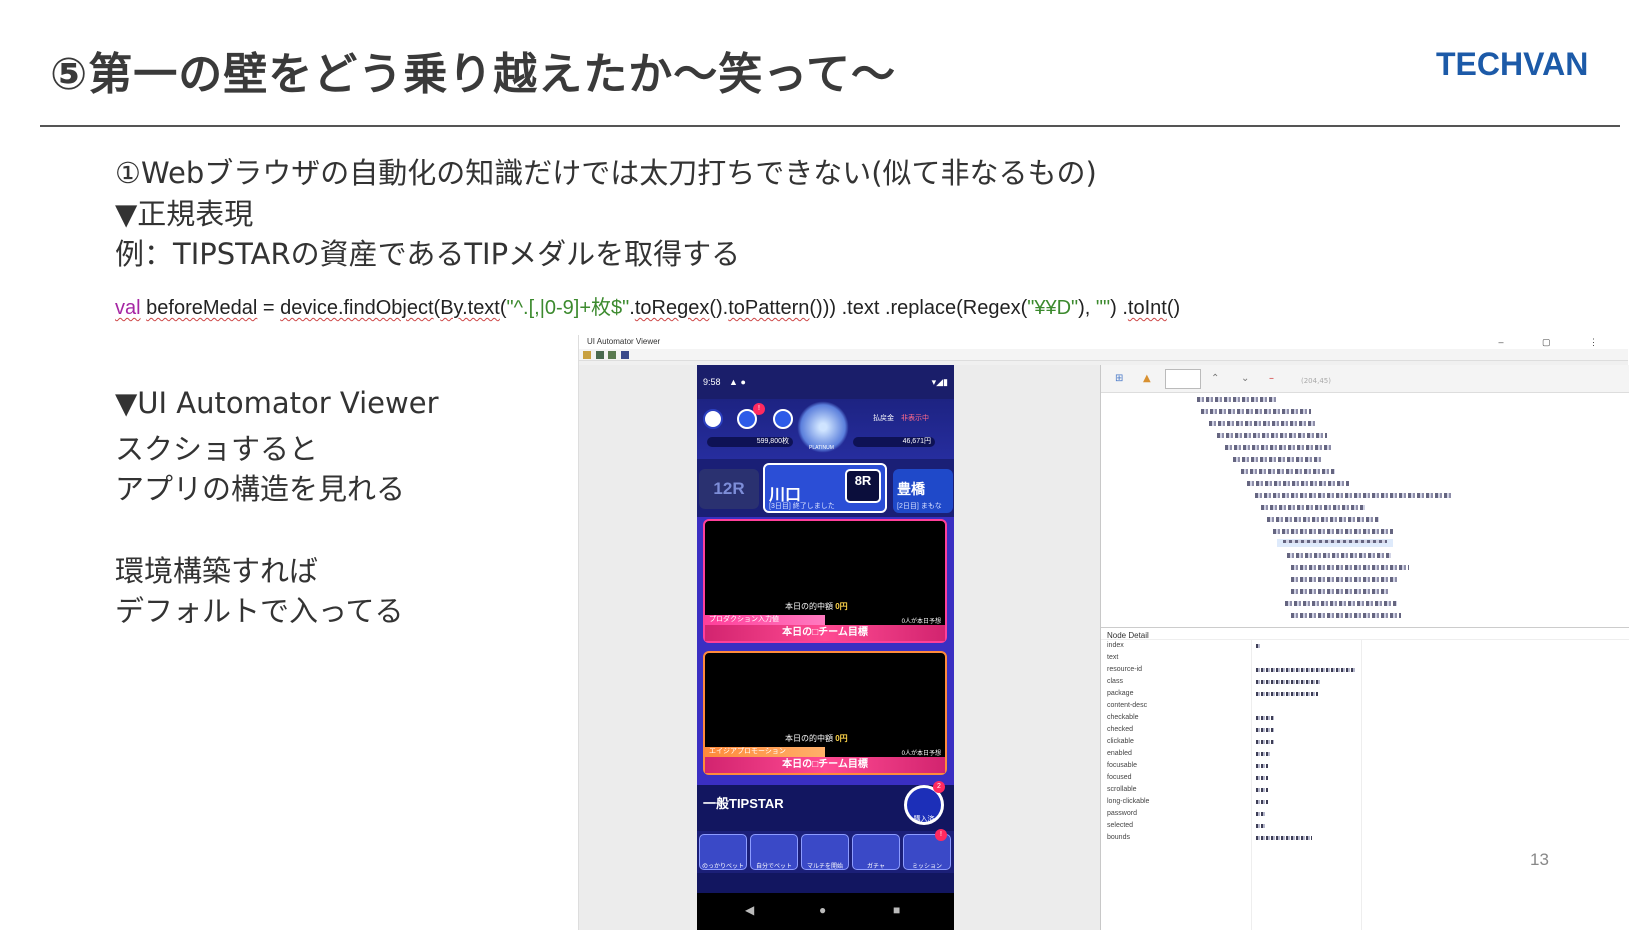  I want to click on node-detail-row: focusable, so click(1365, 766).